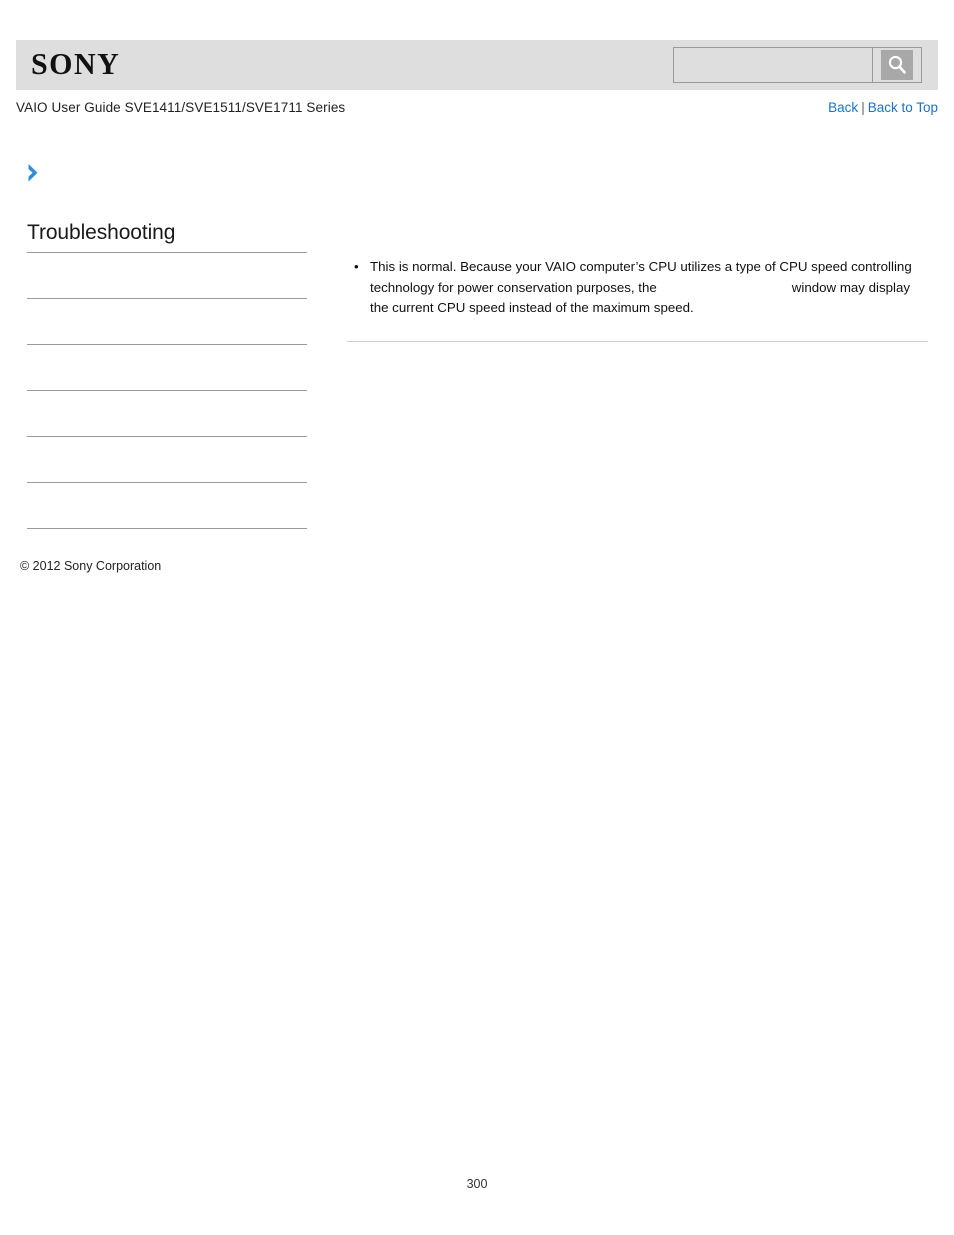 The image size is (954, 1235). I want to click on search-group, so click(797, 65).